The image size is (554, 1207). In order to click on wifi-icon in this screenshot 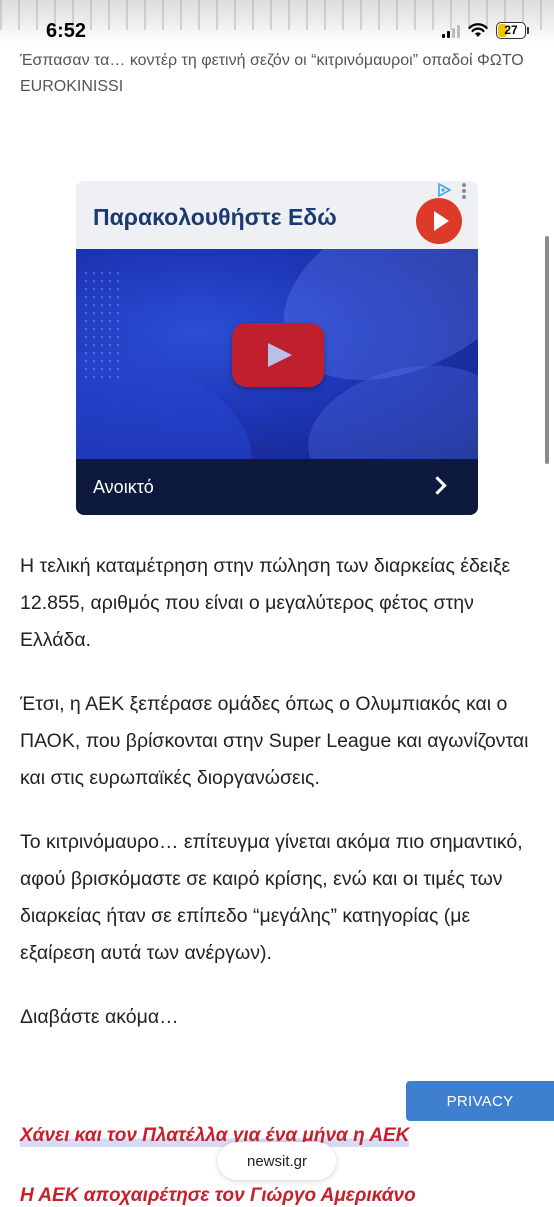, I will do `click(478, 30)`.